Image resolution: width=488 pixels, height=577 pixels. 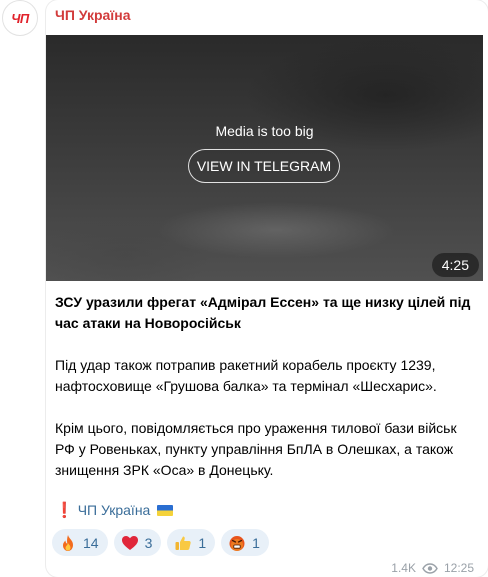 I want to click on video-duration-badge: 4:25, so click(x=455, y=265).